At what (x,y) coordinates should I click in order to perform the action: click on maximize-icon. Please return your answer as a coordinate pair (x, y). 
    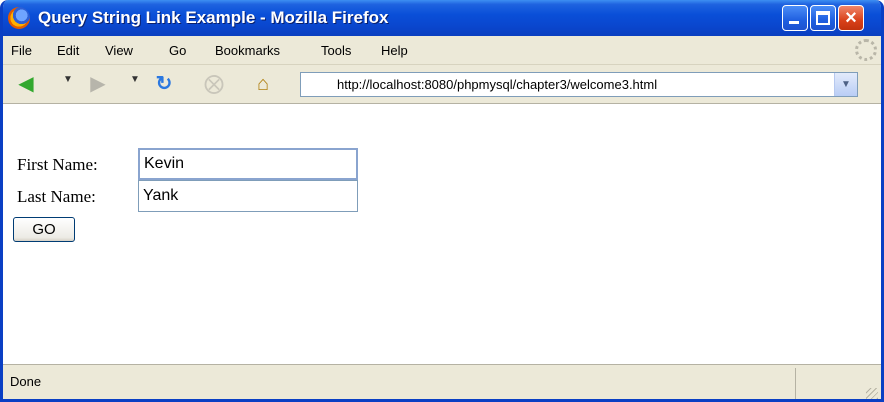
    Looking at the image, I should click on (823, 18).